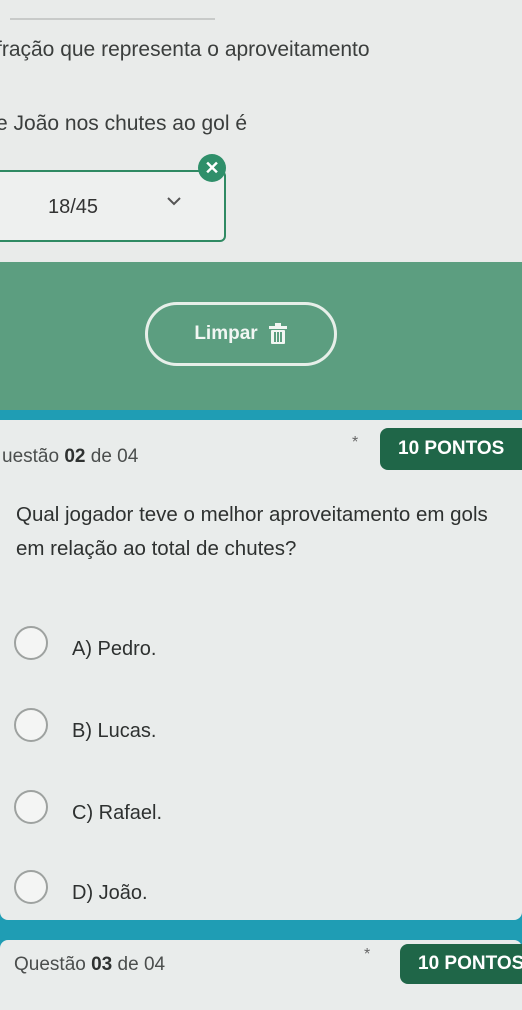 Image resolution: width=522 pixels, height=1010 pixels. Describe the element at coordinates (212, 168) in the screenshot. I see `close-icon: ✕` at that location.